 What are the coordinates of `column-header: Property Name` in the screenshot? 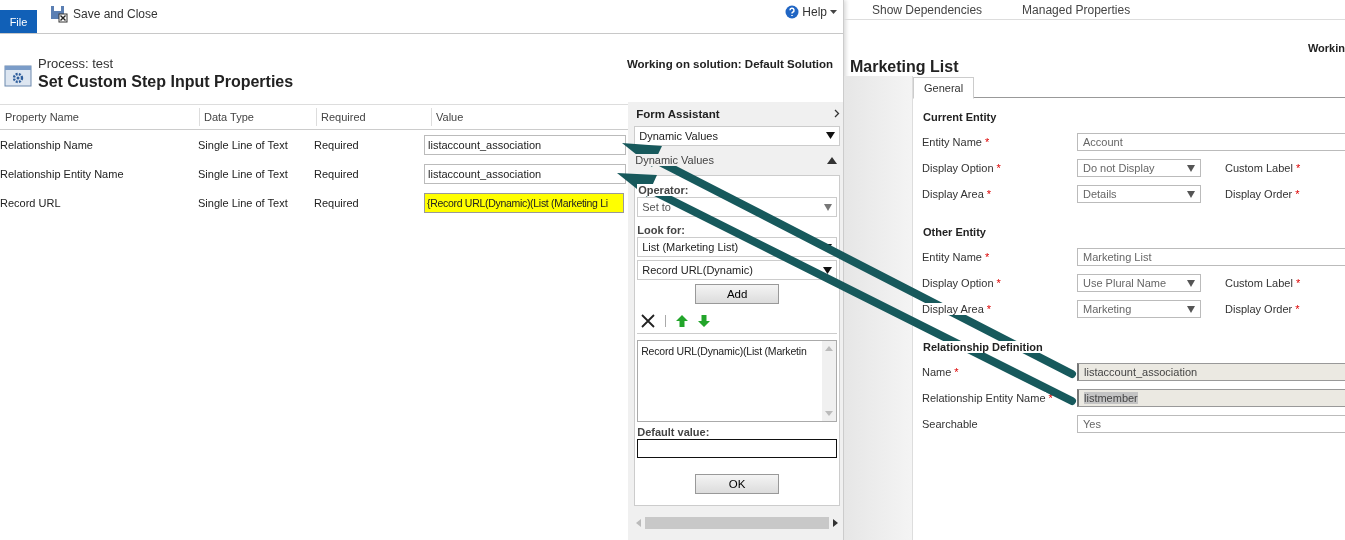 It's located at (42, 117).